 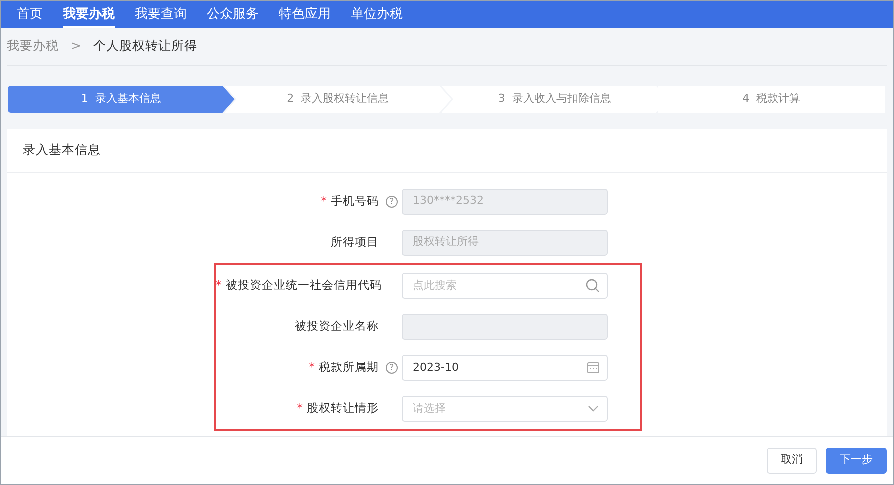 I want to click on select-field: 请选择, so click(x=505, y=409).